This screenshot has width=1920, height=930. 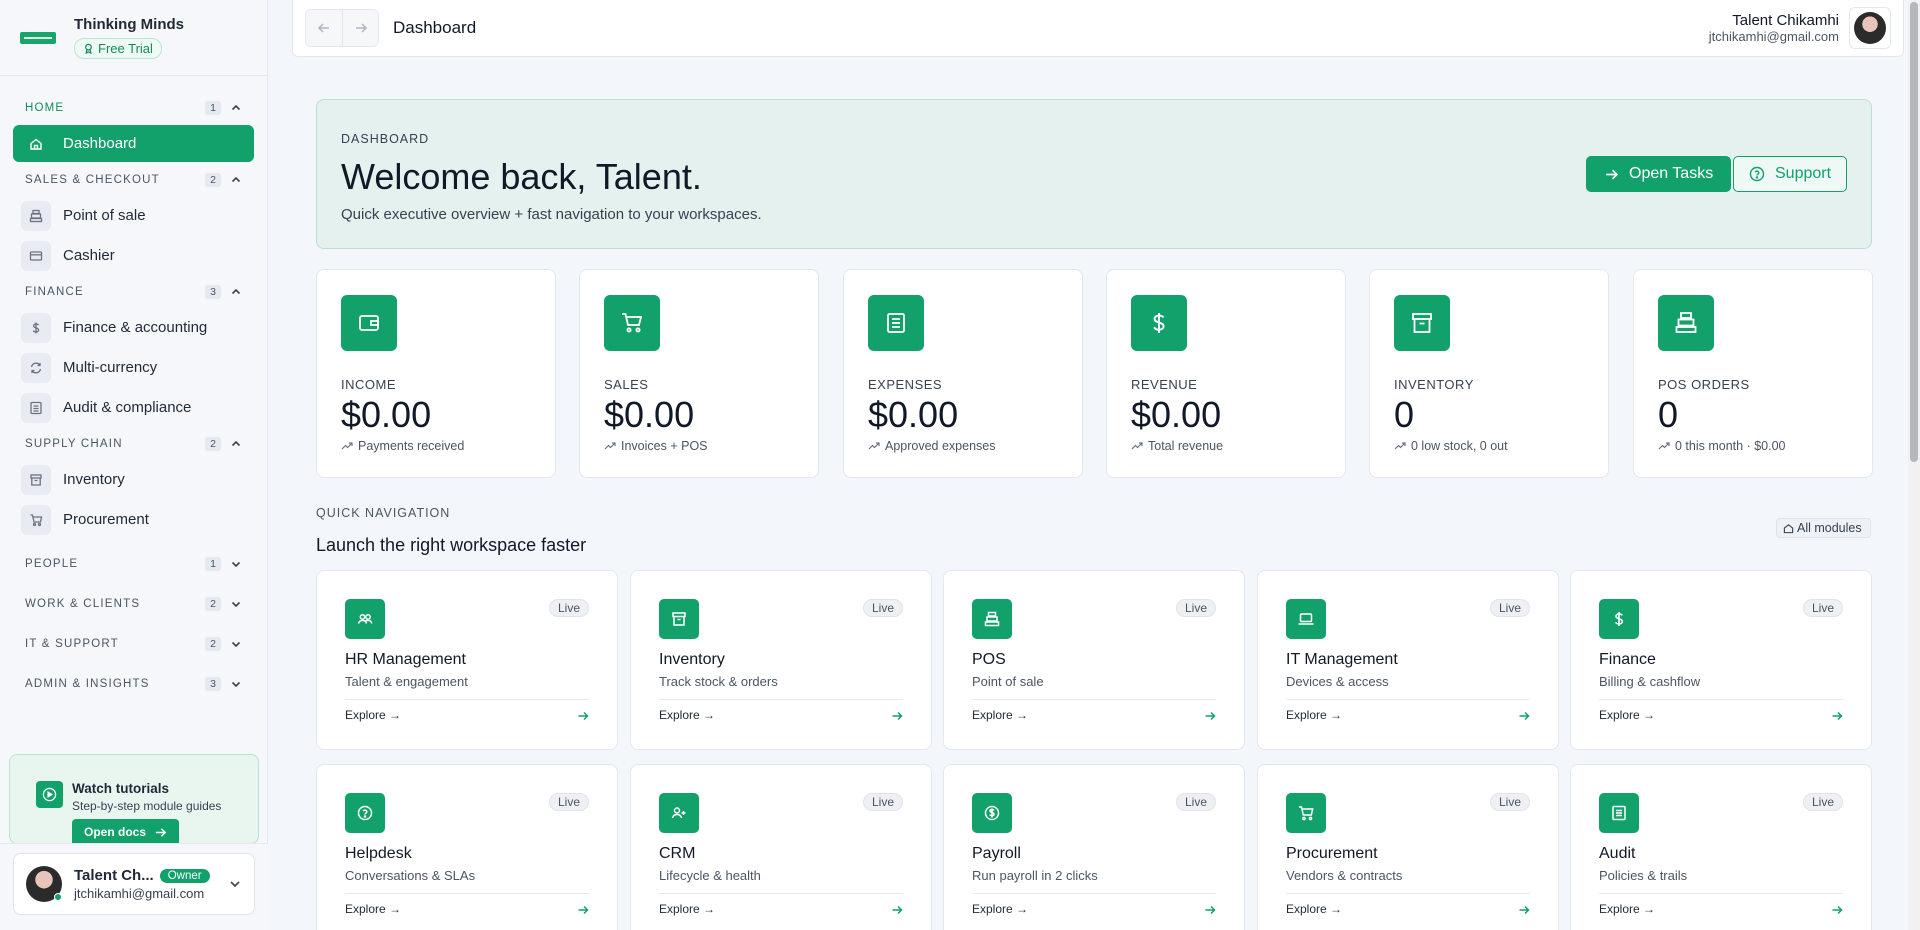 I want to click on stat-label: INVENTORY, so click(x=1434, y=384).